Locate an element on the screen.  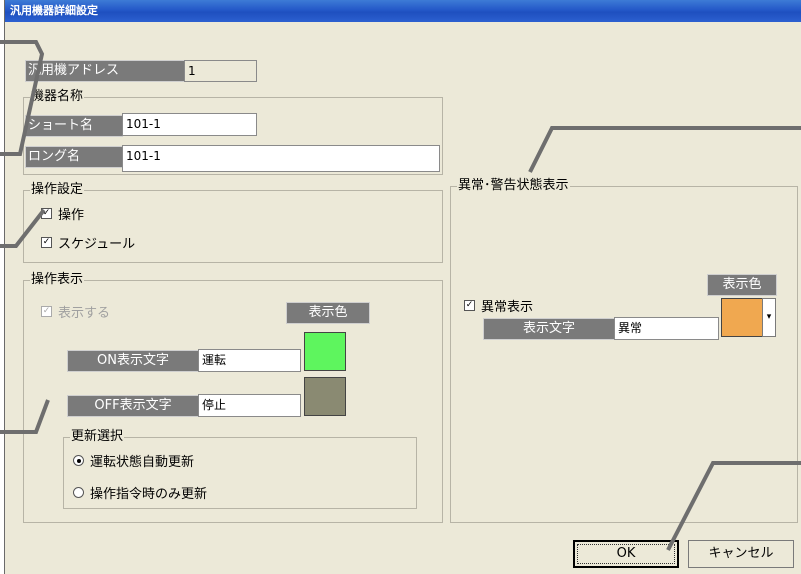
operate-label: 操作 is located at coordinates (71, 215).